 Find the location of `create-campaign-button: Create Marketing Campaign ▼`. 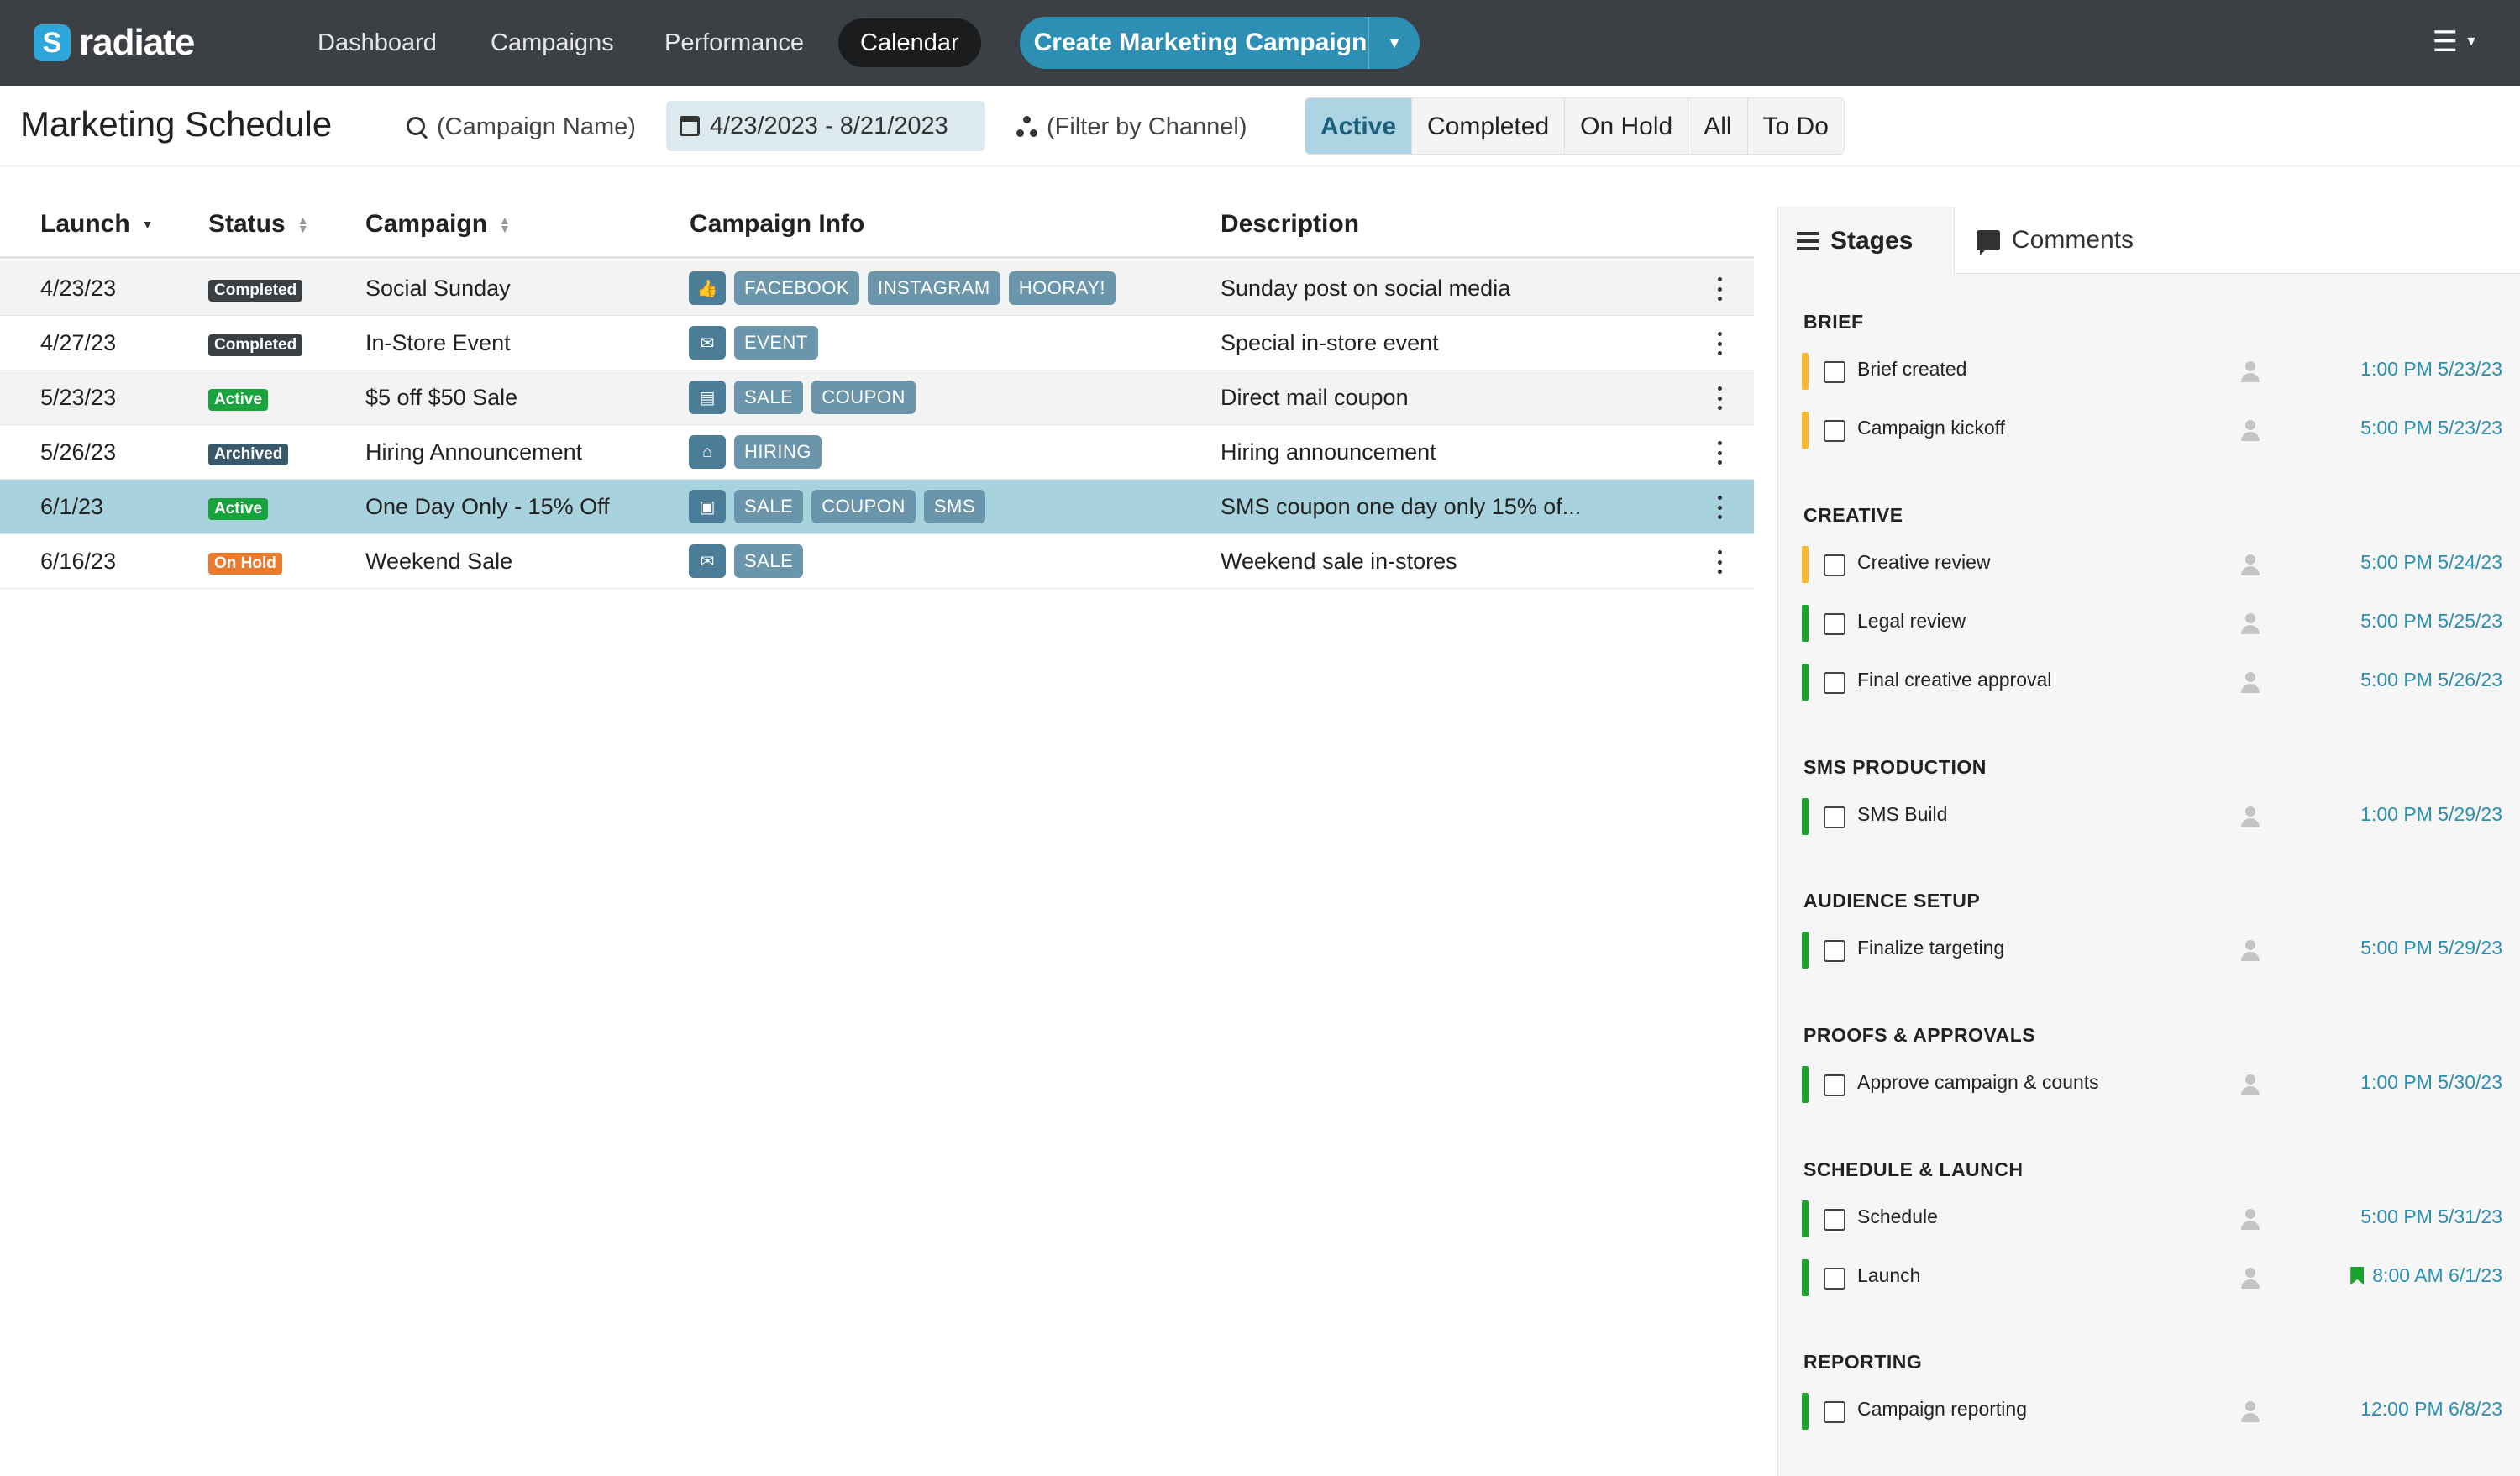

create-campaign-button: Create Marketing Campaign ▼ is located at coordinates (1220, 43).